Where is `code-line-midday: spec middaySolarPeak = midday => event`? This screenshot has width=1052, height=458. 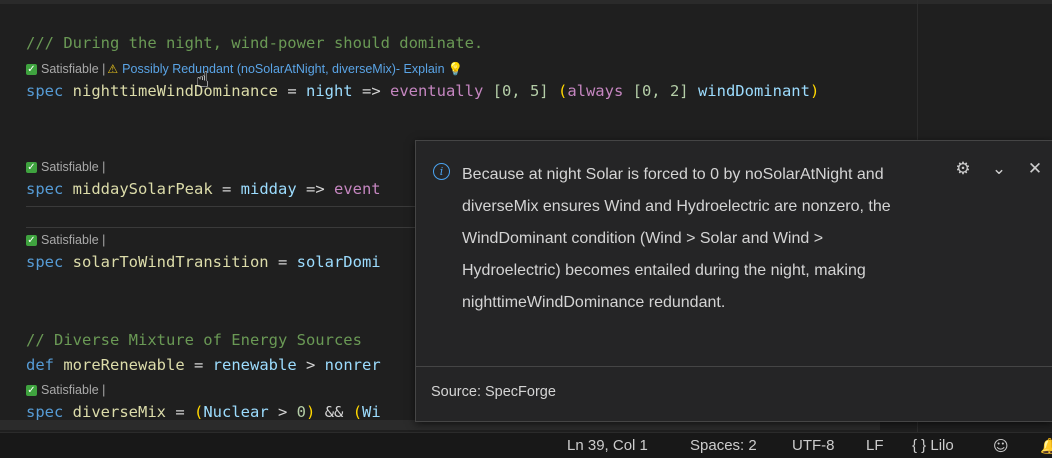 code-line-midday: spec middaySolarPeak = midday => event is located at coordinates (203, 189).